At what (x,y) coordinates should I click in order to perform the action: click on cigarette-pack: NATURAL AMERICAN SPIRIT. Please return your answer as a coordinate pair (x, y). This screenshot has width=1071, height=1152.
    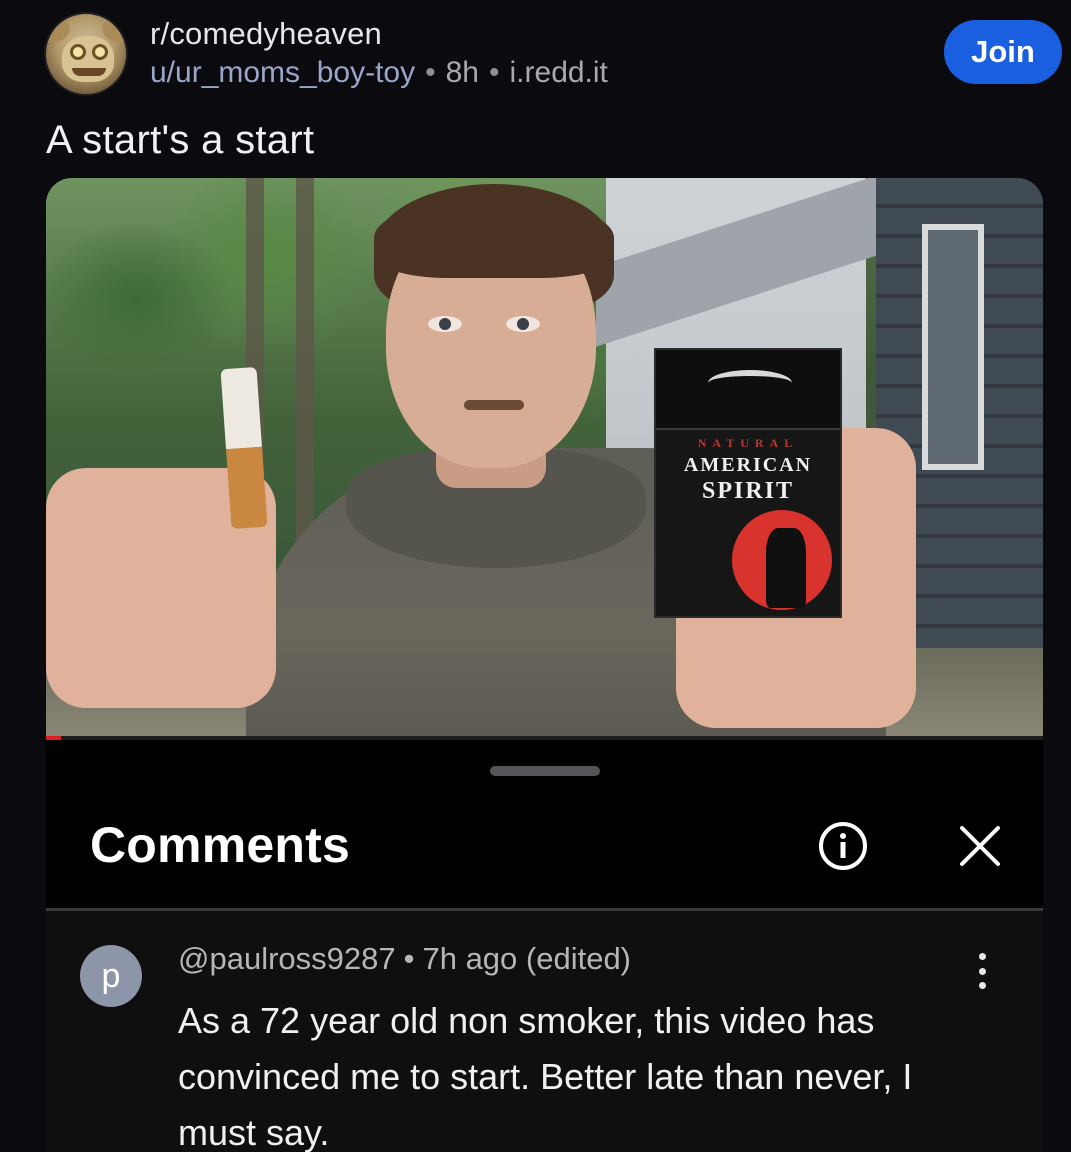
    Looking at the image, I should click on (748, 483).